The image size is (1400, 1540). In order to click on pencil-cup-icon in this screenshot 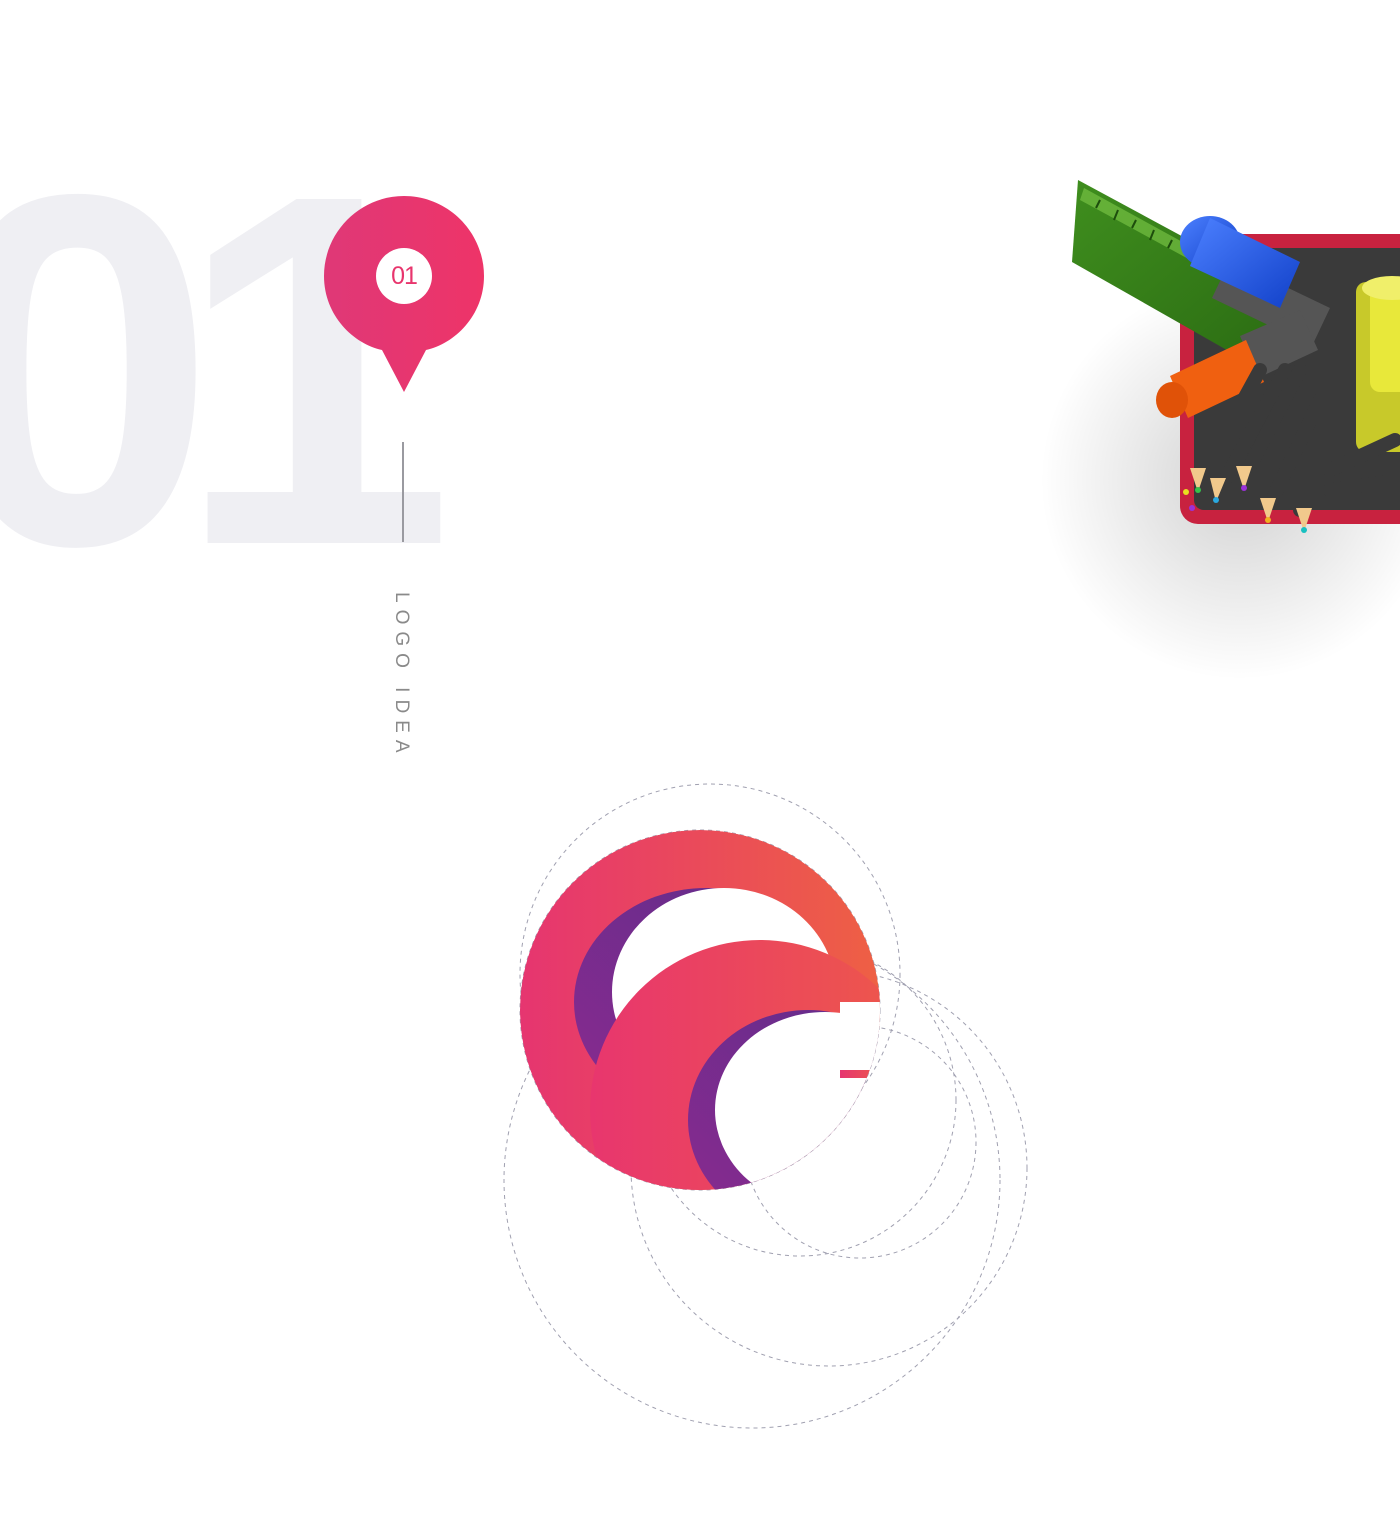, I will do `click(1220, 430)`.